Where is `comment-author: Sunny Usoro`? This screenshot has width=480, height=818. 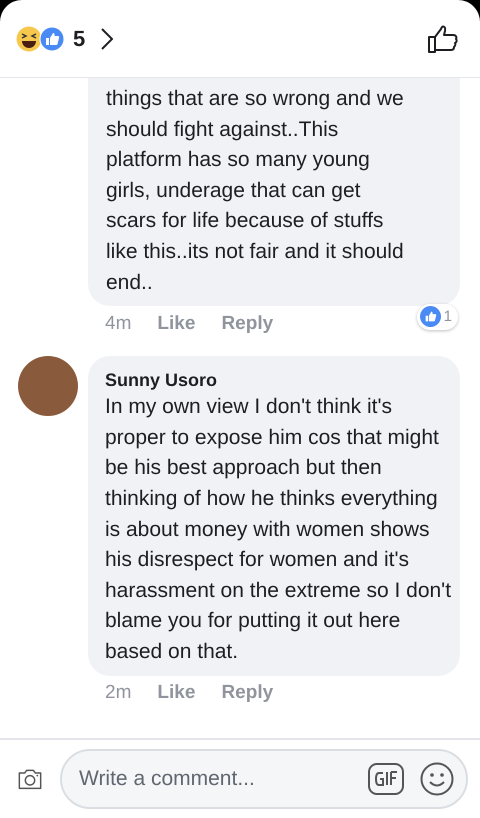 comment-author: Sunny Usoro is located at coordinates (161, 380).